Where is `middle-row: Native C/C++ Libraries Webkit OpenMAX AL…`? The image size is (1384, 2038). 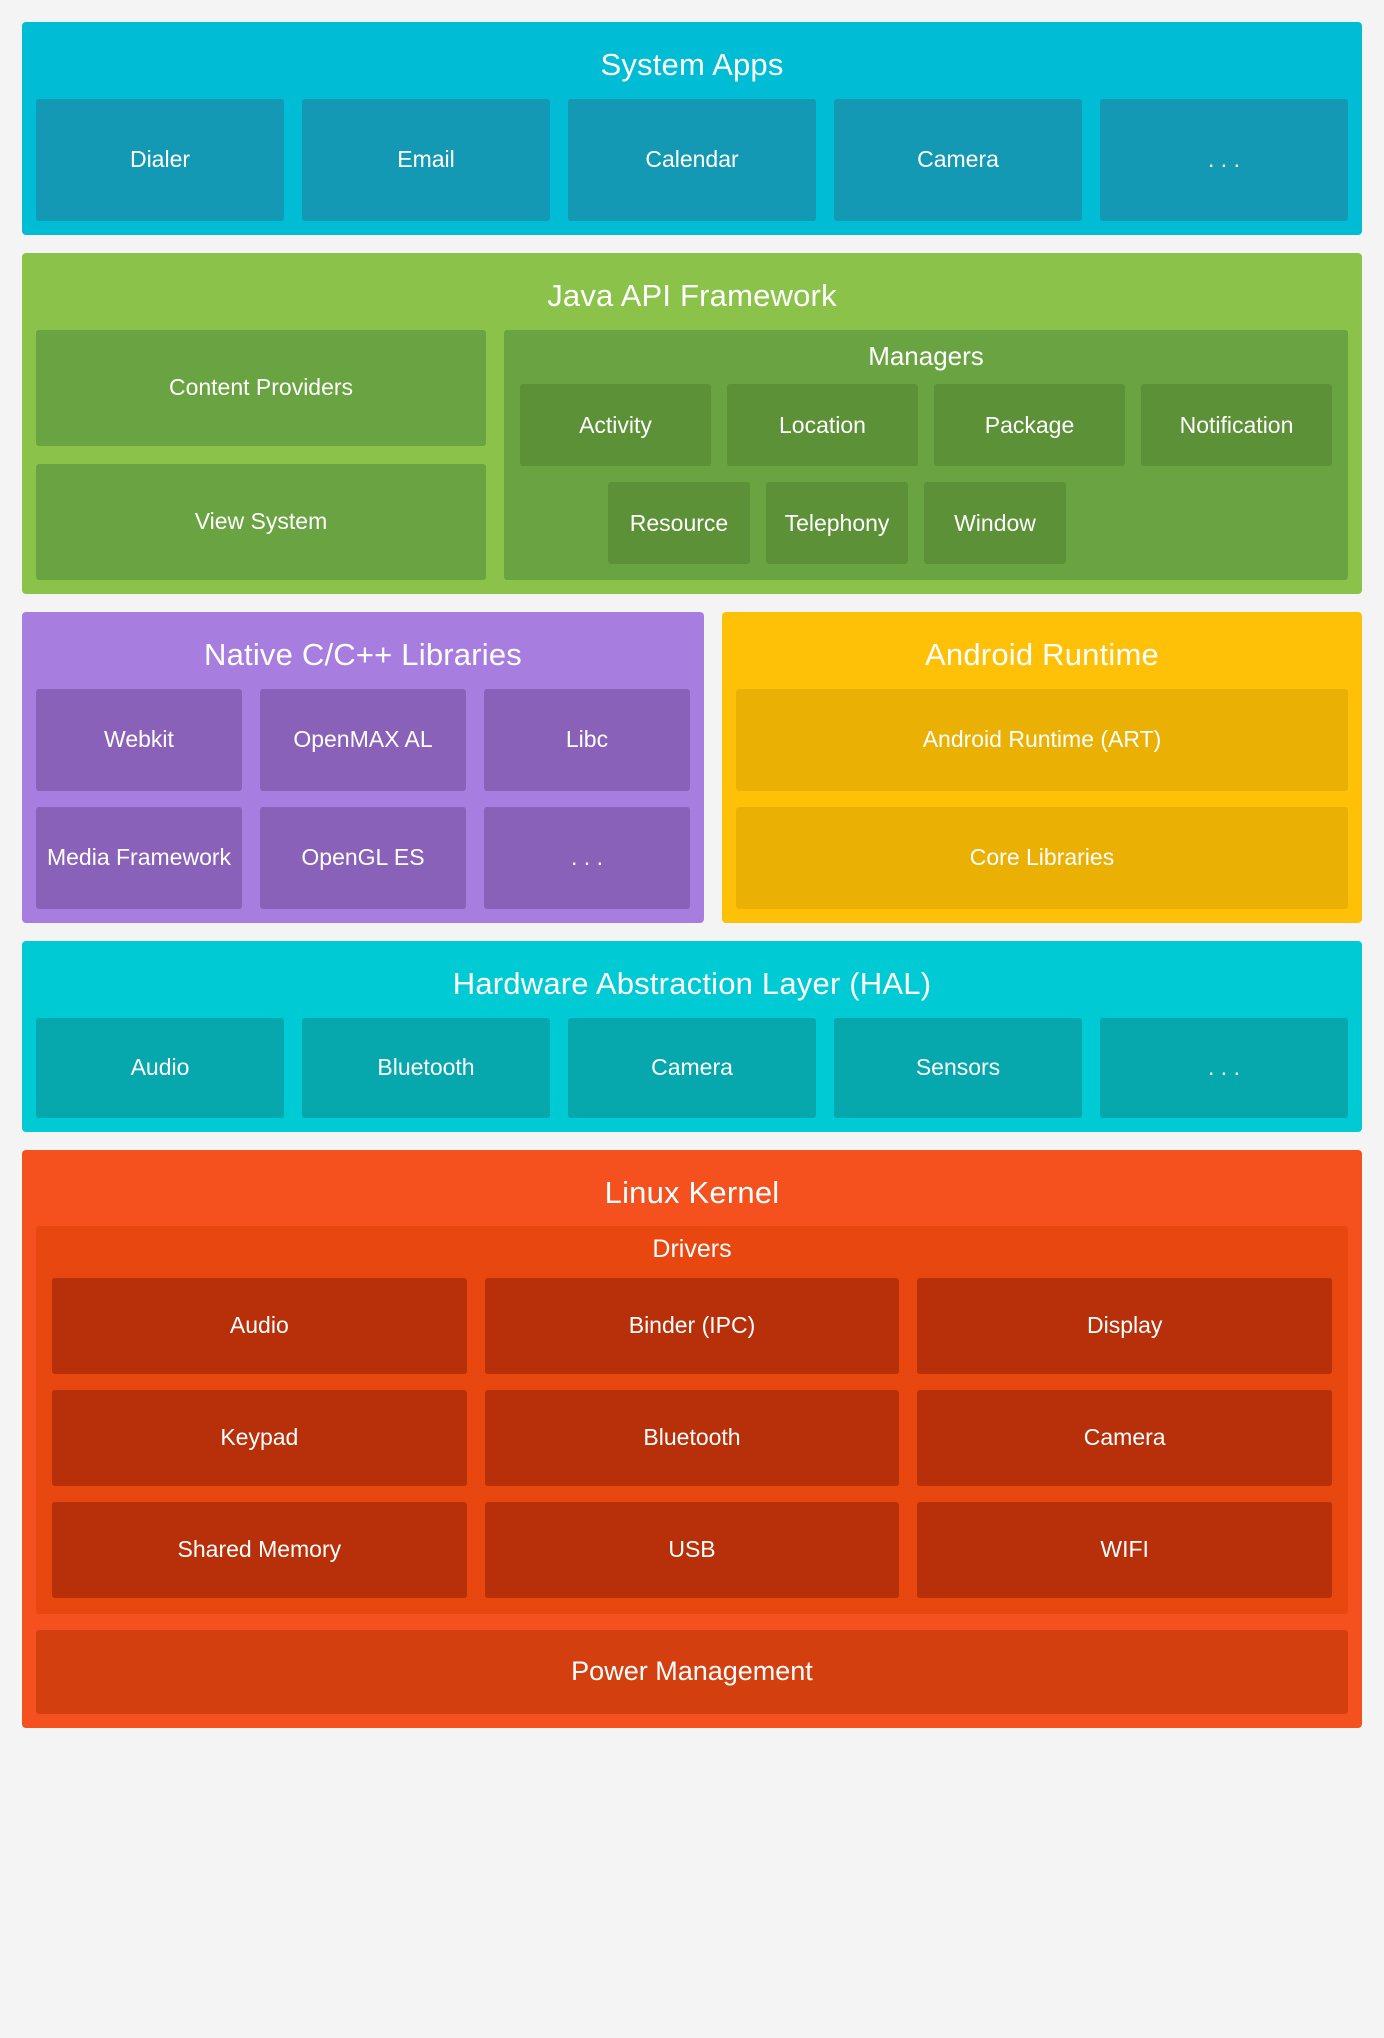
middle-row: Native C/C++ Libraries Webkit OpenMAX AL… is located at coordinates (692, 767).